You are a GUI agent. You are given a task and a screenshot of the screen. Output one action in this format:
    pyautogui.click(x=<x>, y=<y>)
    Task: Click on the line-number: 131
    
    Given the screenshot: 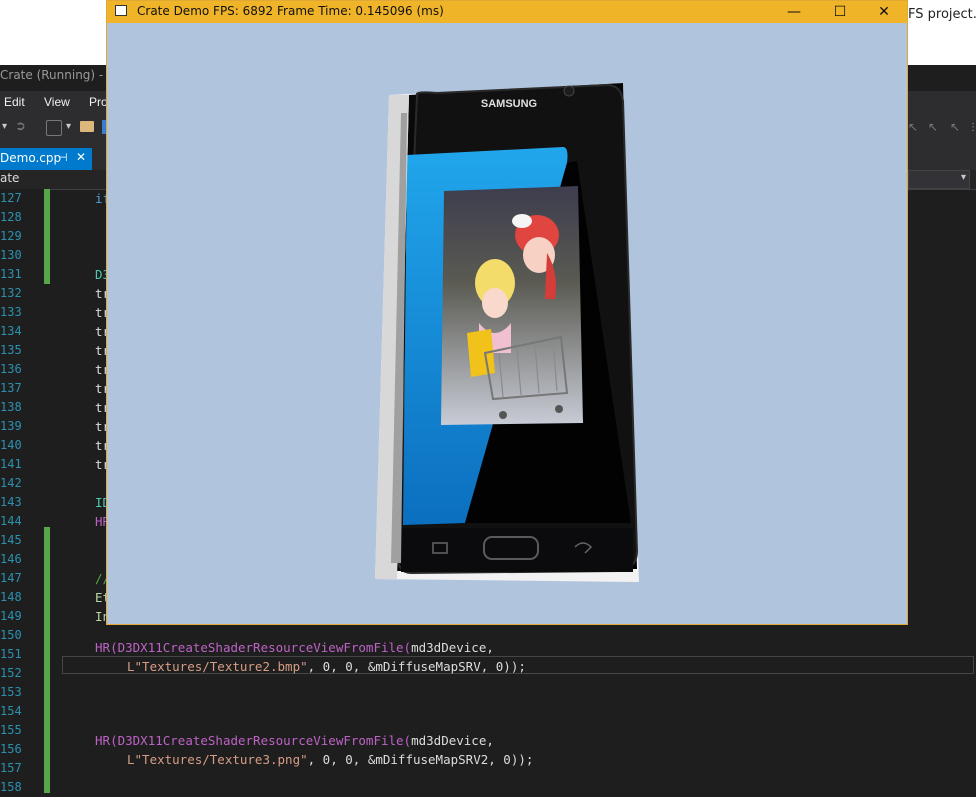 What is the action you would take?
    pyautogui.click(x=11, y=274)
    